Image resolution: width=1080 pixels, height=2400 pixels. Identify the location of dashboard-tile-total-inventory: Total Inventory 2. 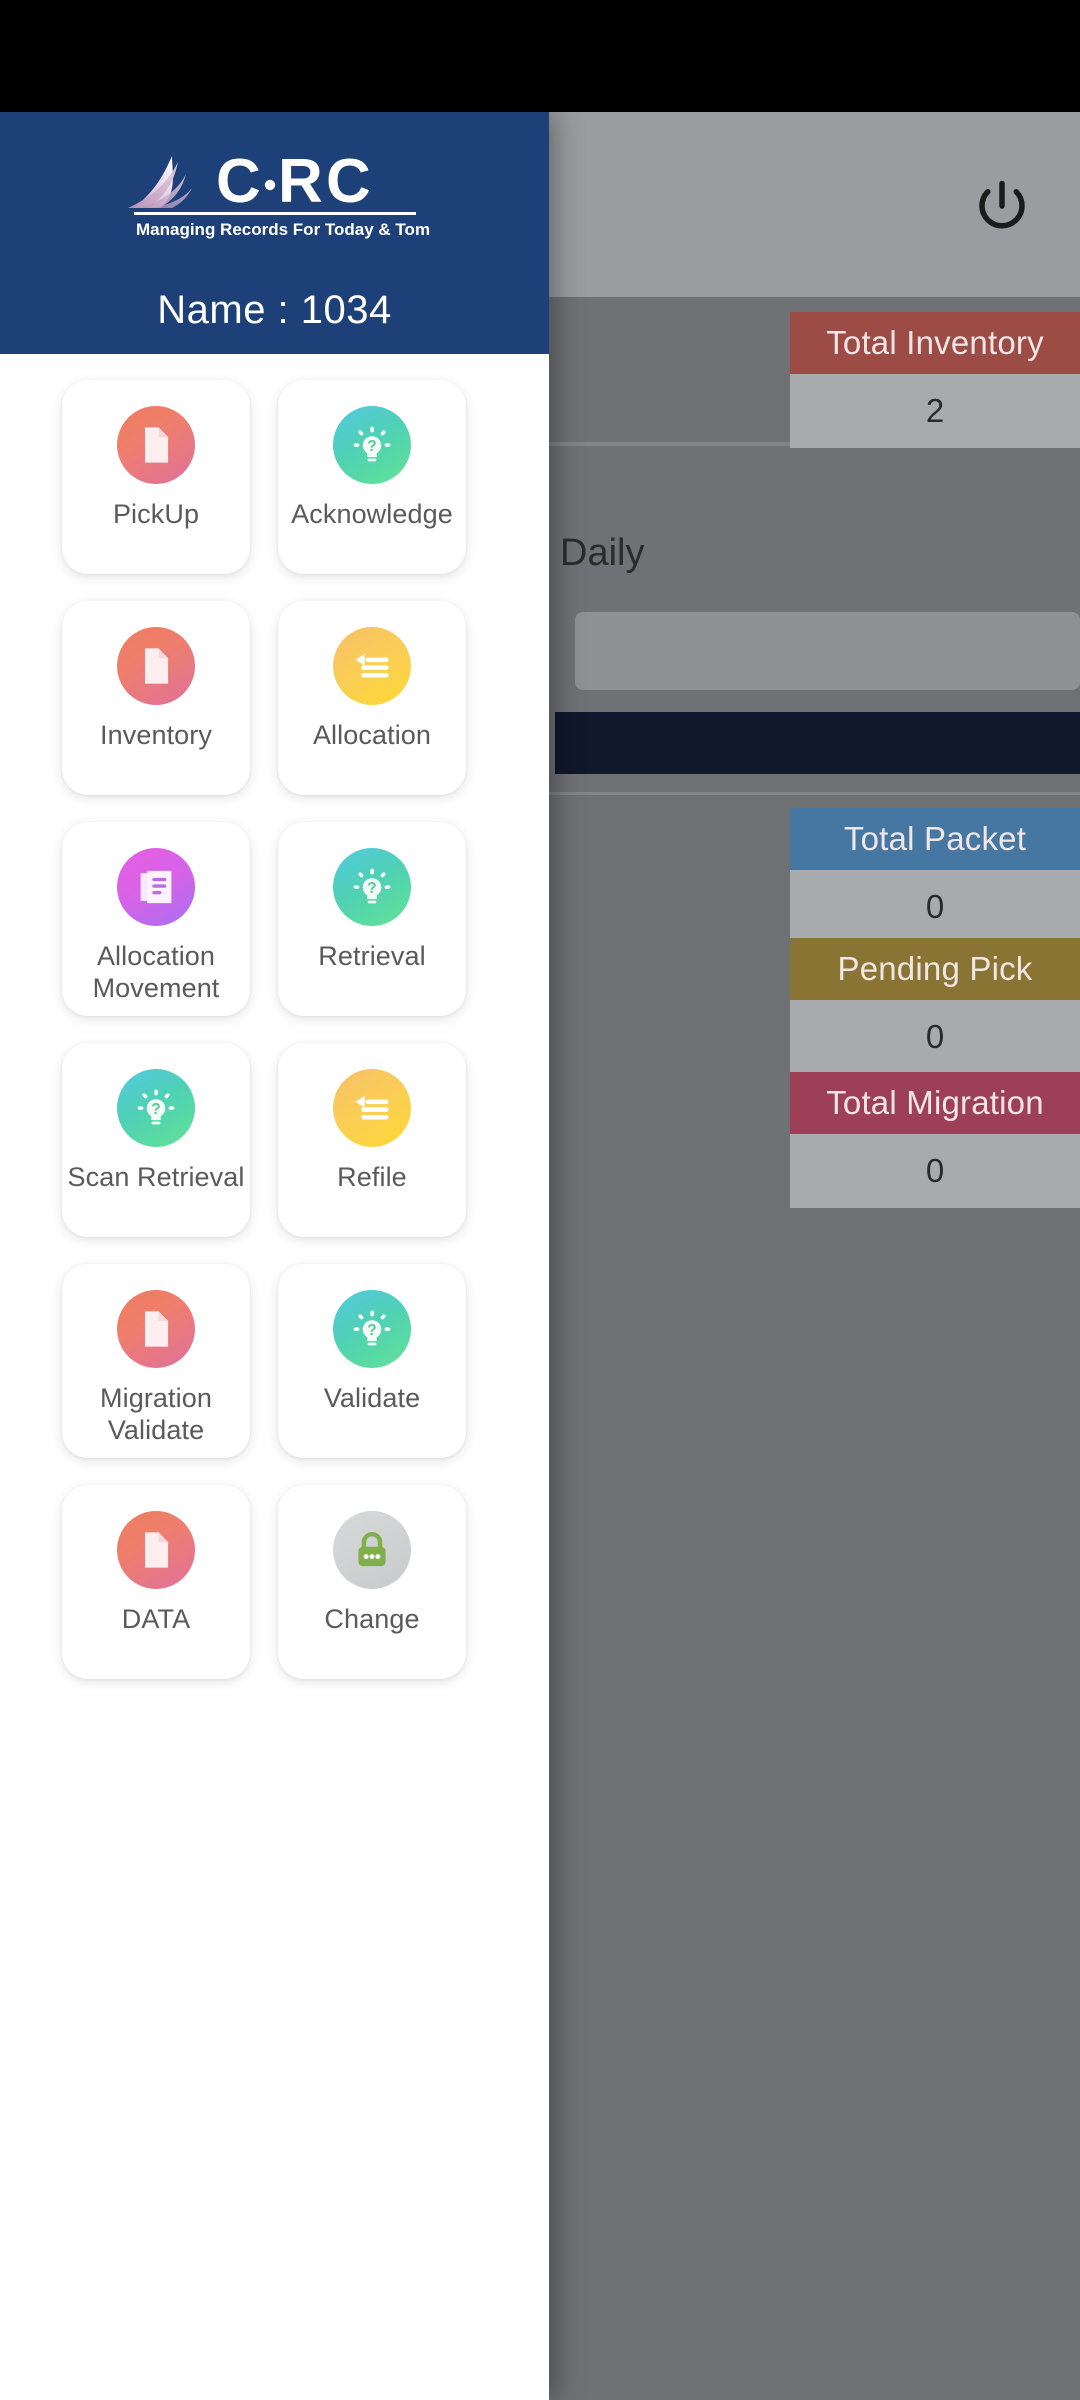
(935, 380).